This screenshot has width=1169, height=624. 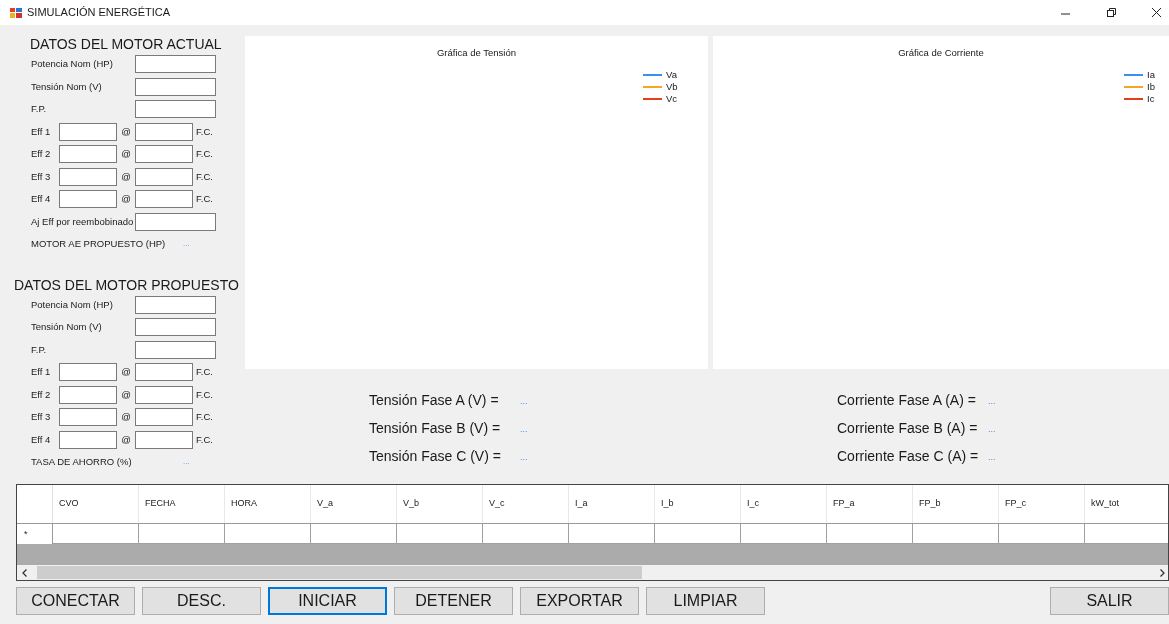 I want to click on column-header: FP_c, so click(x=1042, y=504).